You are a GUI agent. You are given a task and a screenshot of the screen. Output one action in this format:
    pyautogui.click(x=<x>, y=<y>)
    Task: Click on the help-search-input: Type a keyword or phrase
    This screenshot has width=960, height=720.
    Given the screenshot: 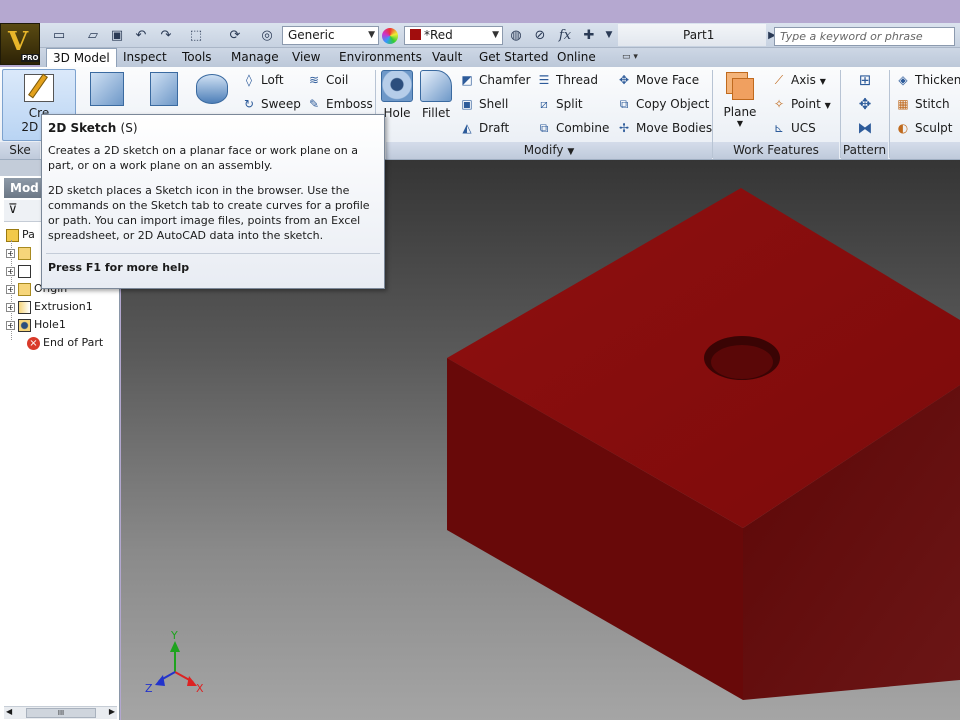 What is the action you would take?
    pyautogui.click(x=864, y=36)
    